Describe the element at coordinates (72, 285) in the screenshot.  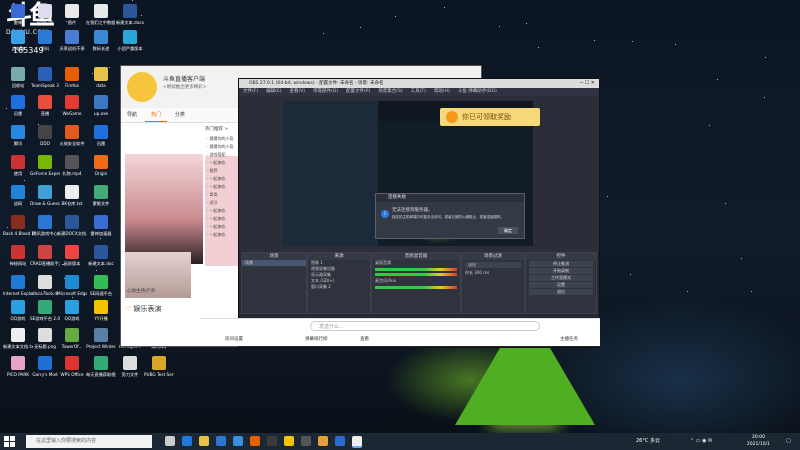
I see `desktop-icon: Microsoft Edge` at that location.